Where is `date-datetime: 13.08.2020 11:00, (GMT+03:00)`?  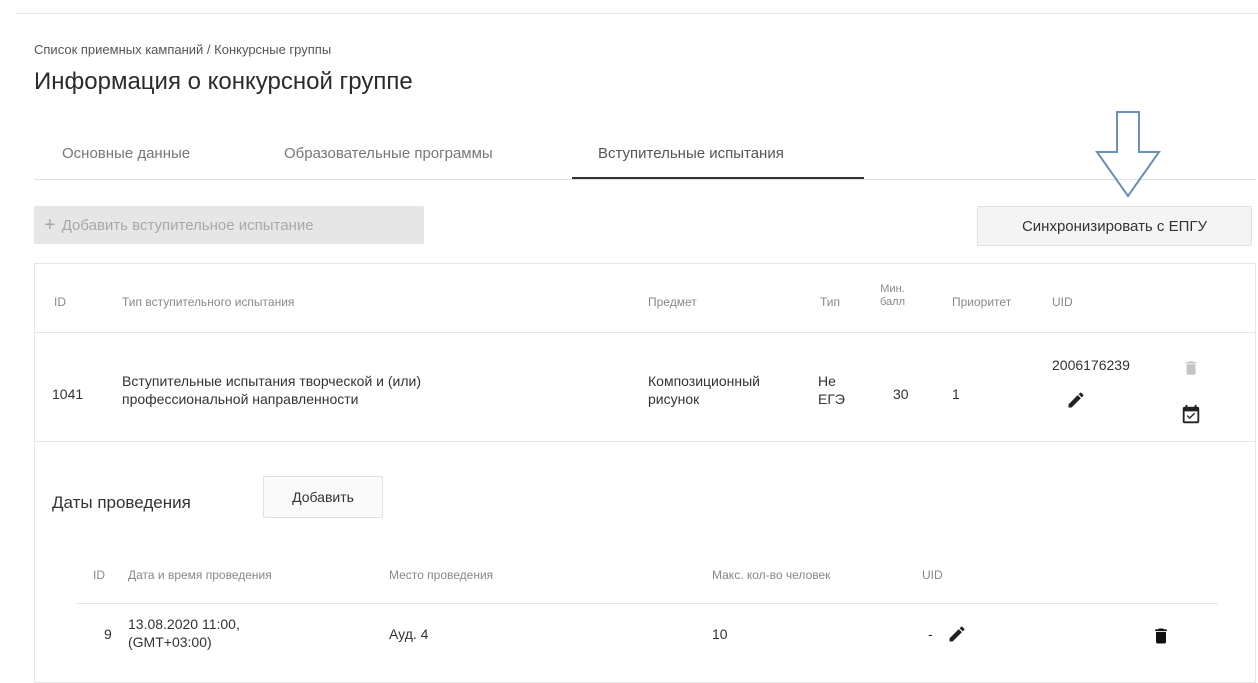 date-datetime: 13.08.2020 11:00, (GMT+03:00) is located at coordinates (184, 633).